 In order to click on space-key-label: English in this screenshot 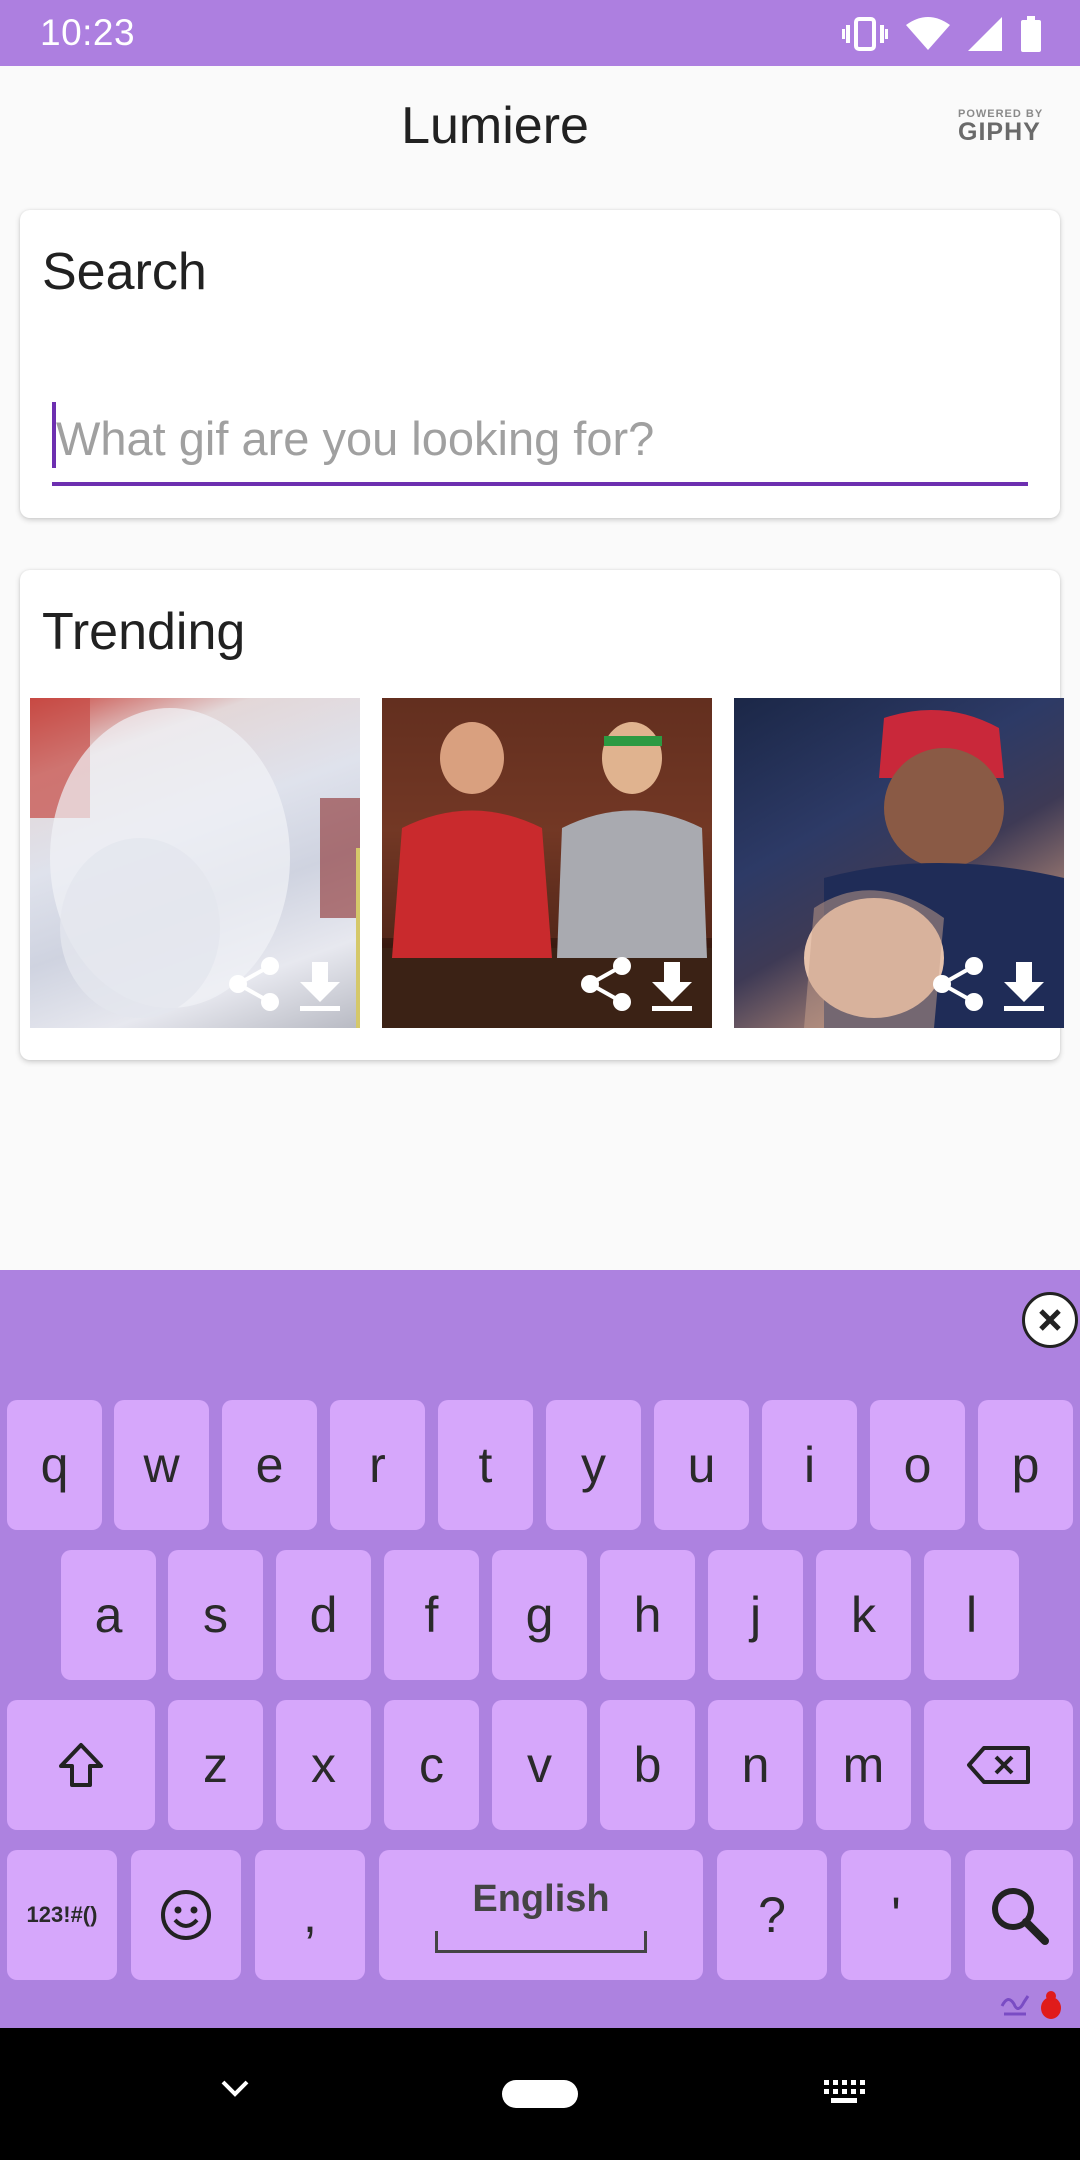, I will do `click(541, 1898)`.